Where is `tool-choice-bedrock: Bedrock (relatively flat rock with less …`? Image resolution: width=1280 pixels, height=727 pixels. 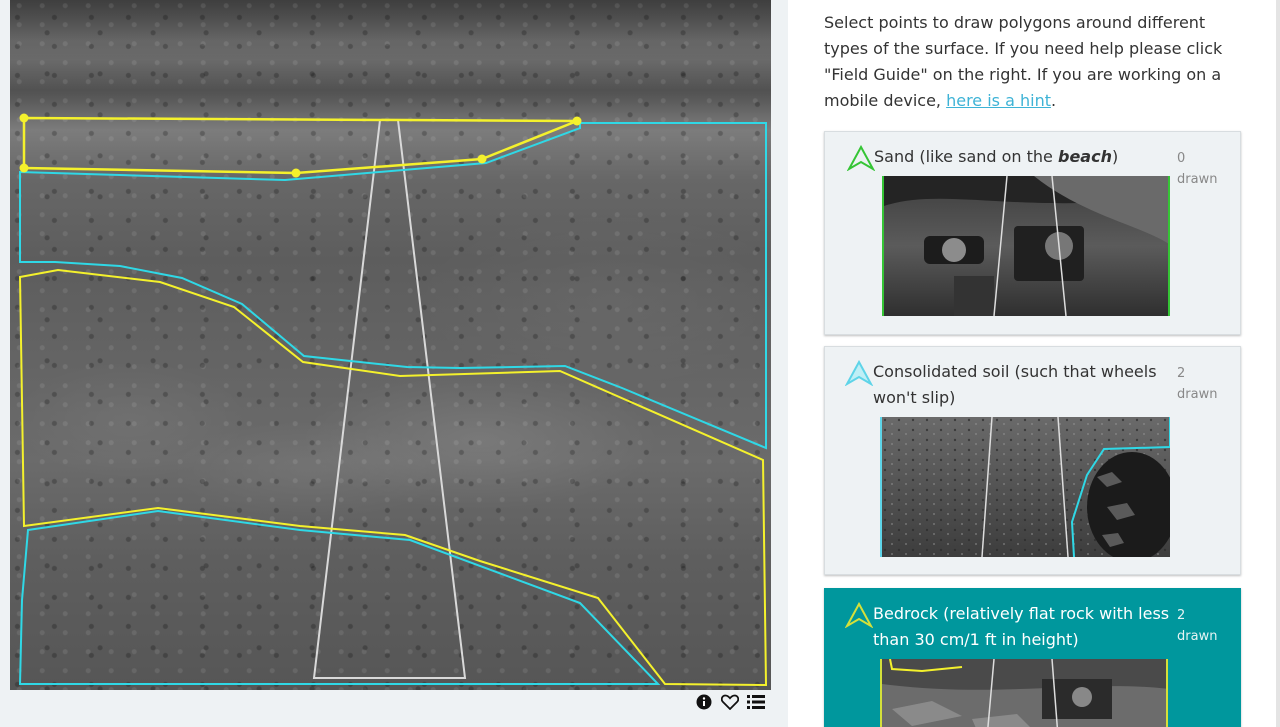 tool-choice-bedrock: Bedrock (relatively flat rock with less … is located at coordinates (1032, 657).